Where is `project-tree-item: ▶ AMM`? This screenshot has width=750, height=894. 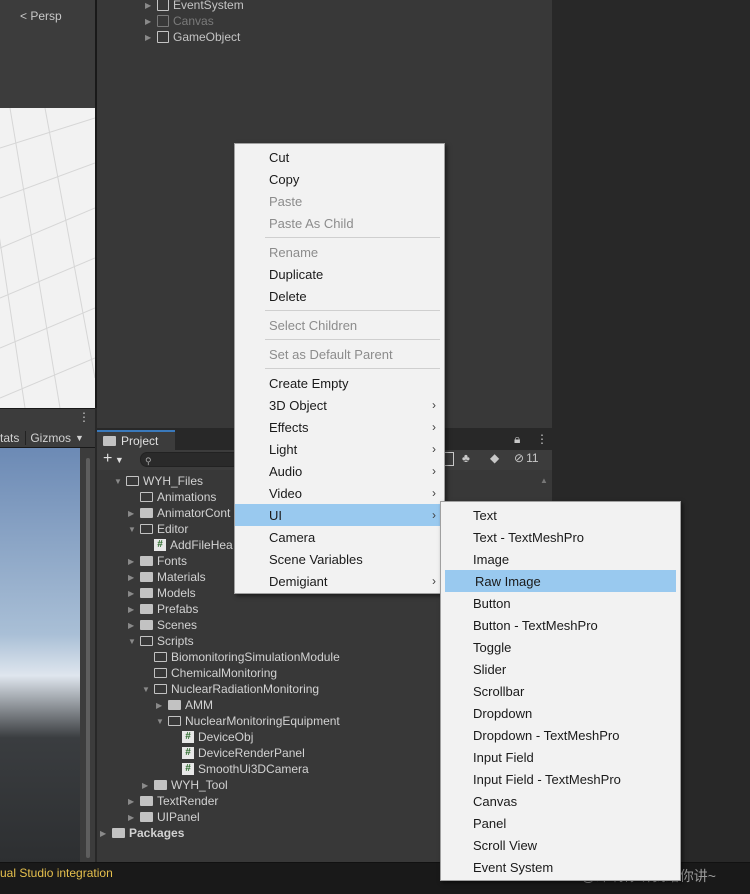 project-tree-item: ▶ AMM is located at coordinates (184, 705).